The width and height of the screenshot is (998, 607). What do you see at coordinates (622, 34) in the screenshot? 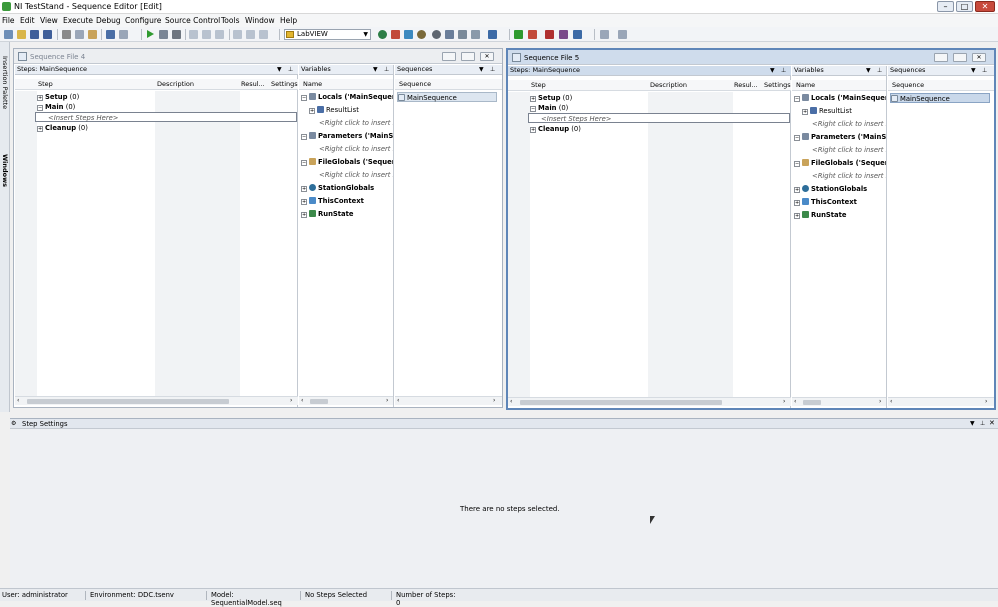
I see `forward-icon` at bounding box center [622, 34].